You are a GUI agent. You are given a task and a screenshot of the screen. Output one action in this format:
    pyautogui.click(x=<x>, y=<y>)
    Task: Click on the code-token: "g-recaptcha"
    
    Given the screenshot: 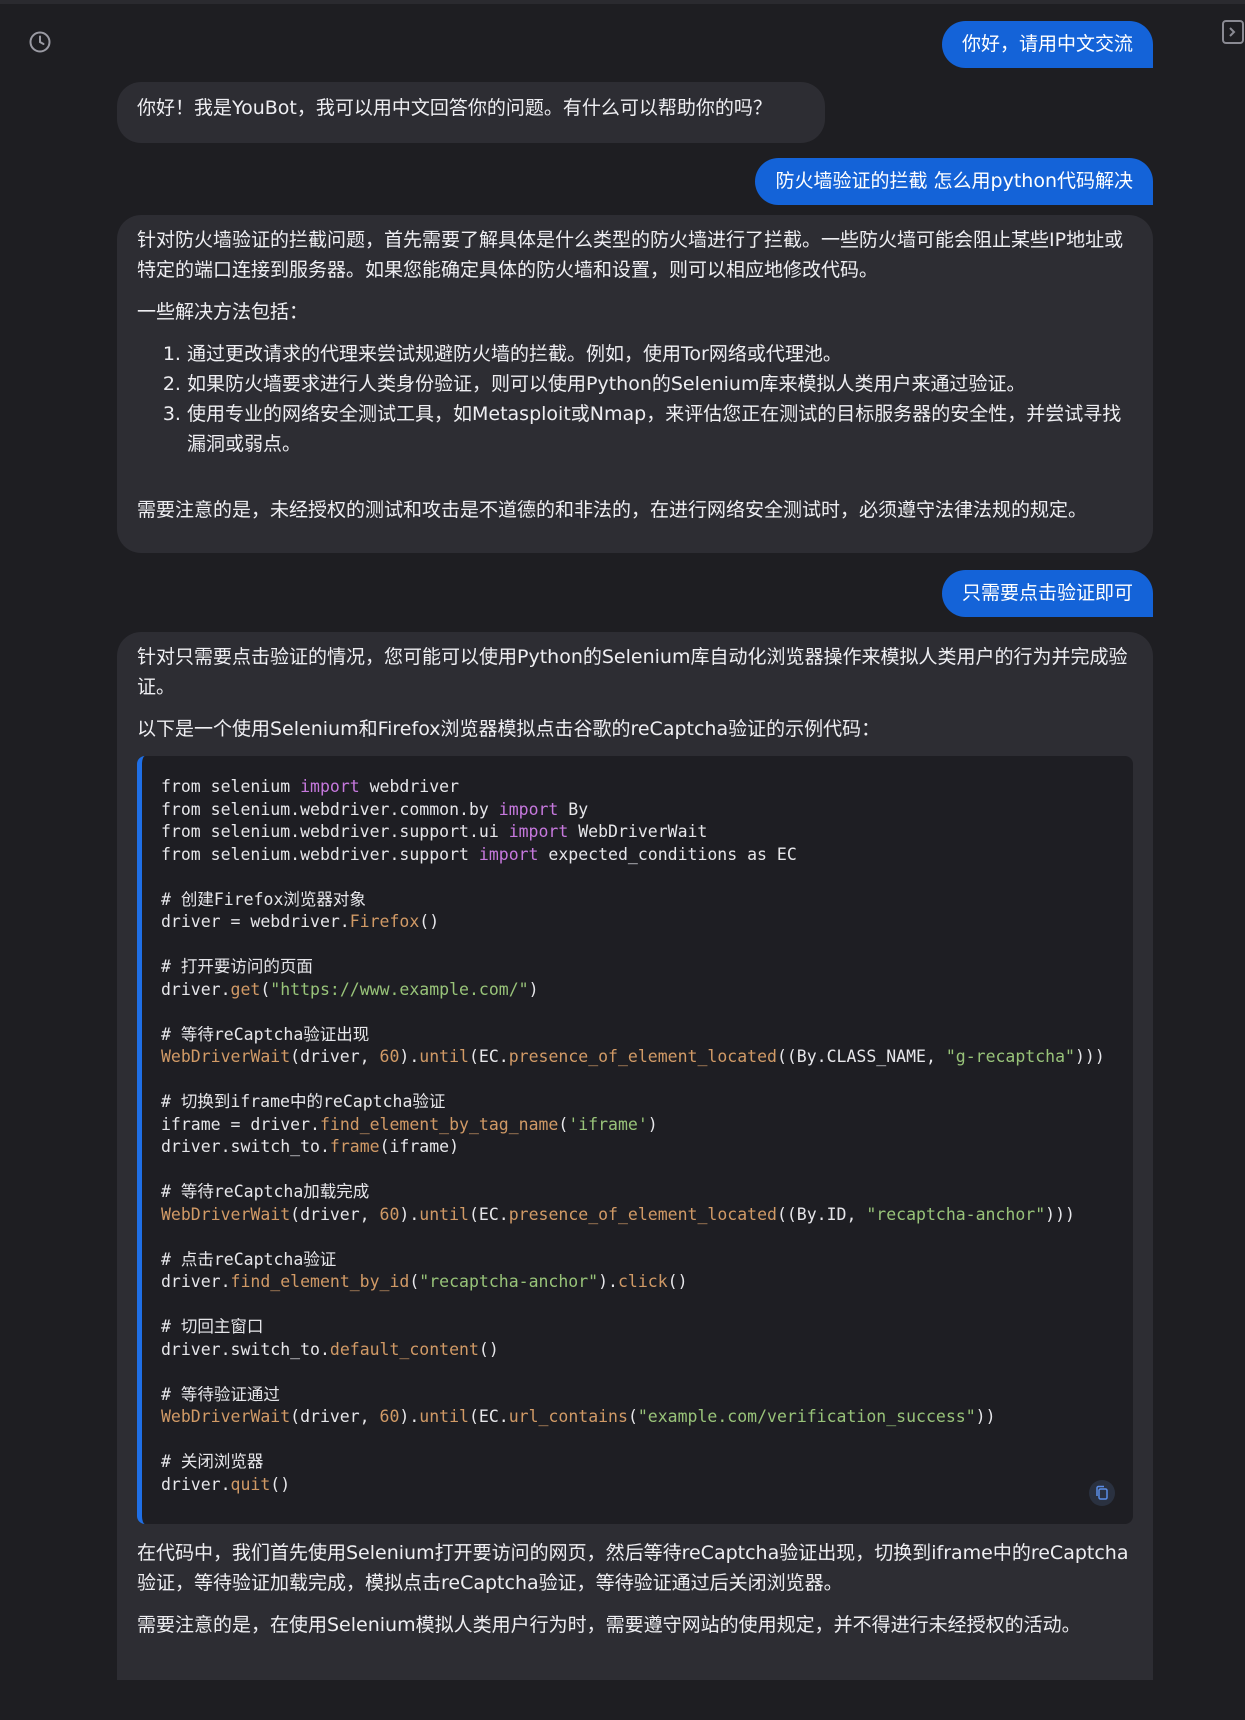 What is the action you would take?
    pyautogui.click(x=1010, y=1056)
    